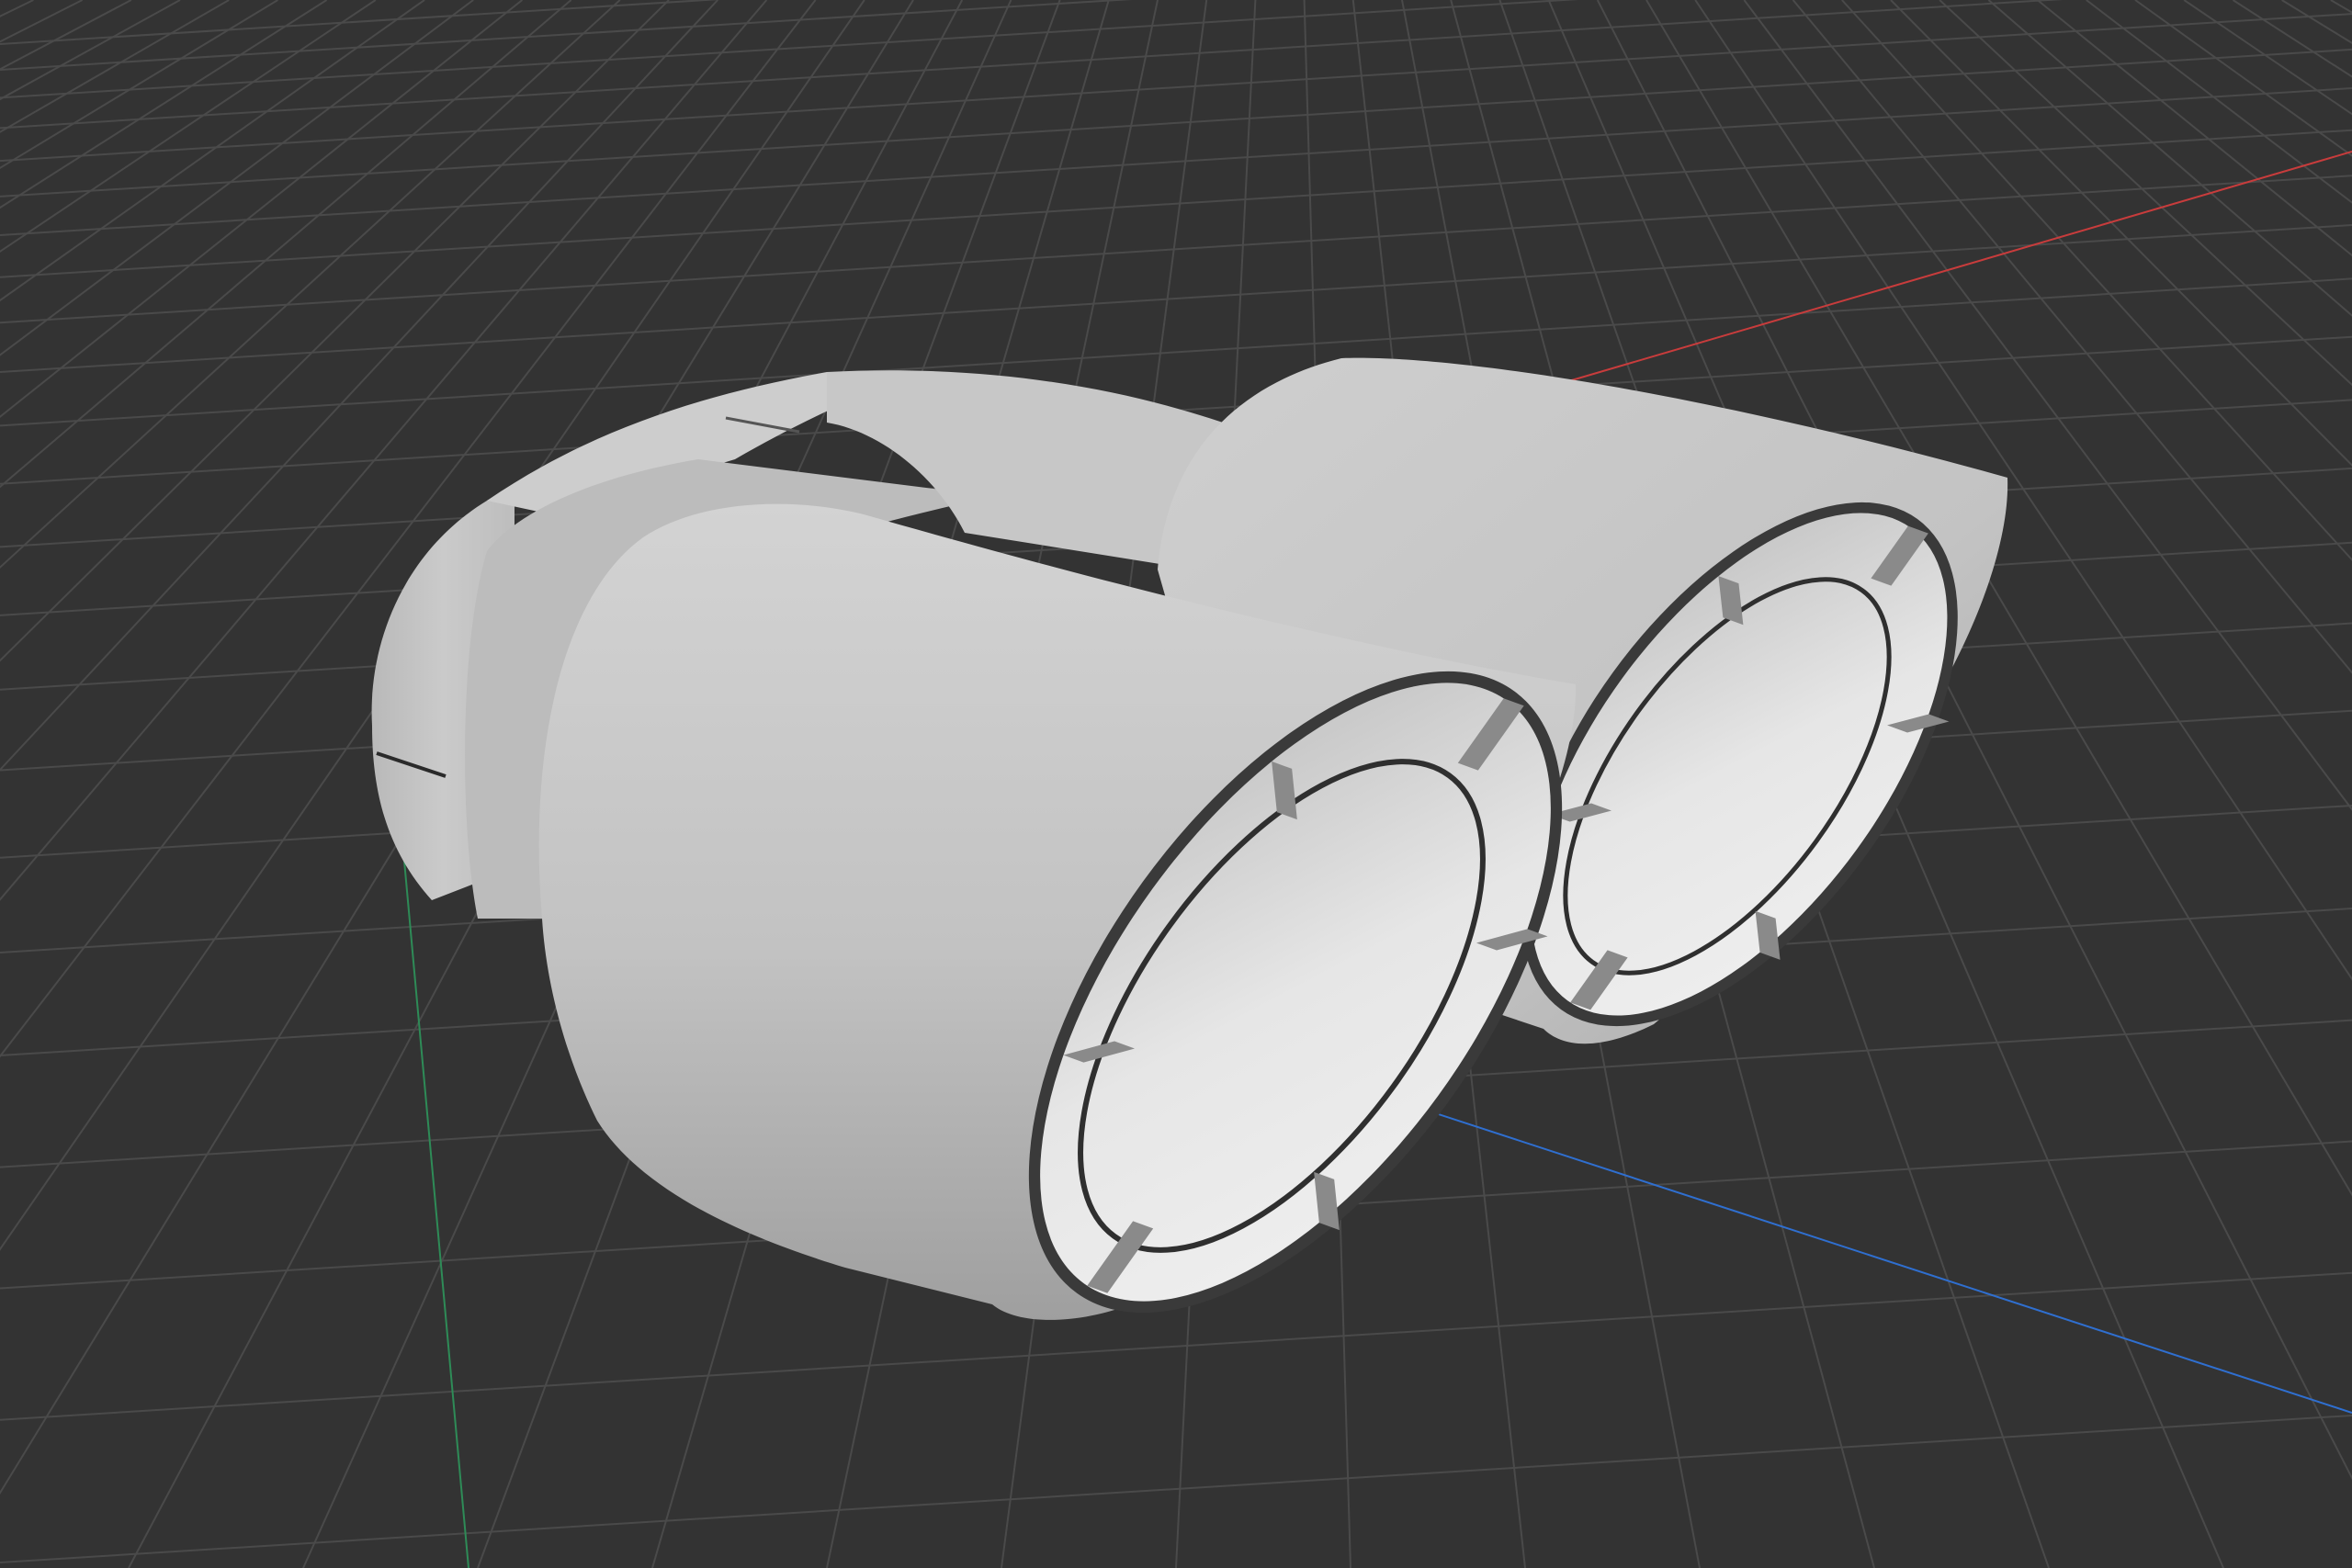 This screenshot has height=1568, width=2352. I want to click on y-axis-line, so click(435, 1204).